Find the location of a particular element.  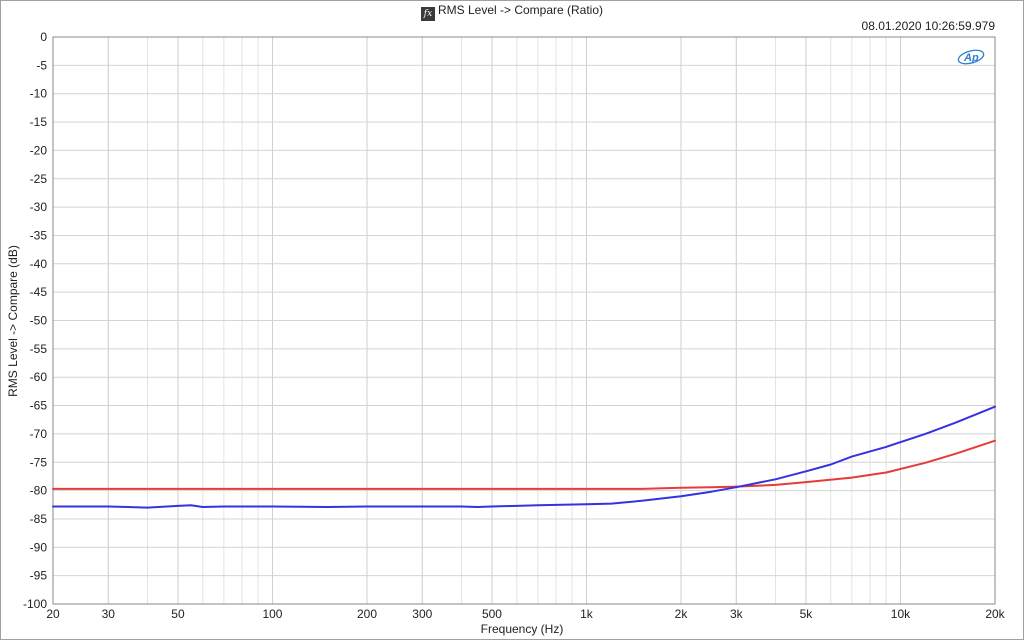

x-tick-label: 5k is located at coordinates (807, 614).